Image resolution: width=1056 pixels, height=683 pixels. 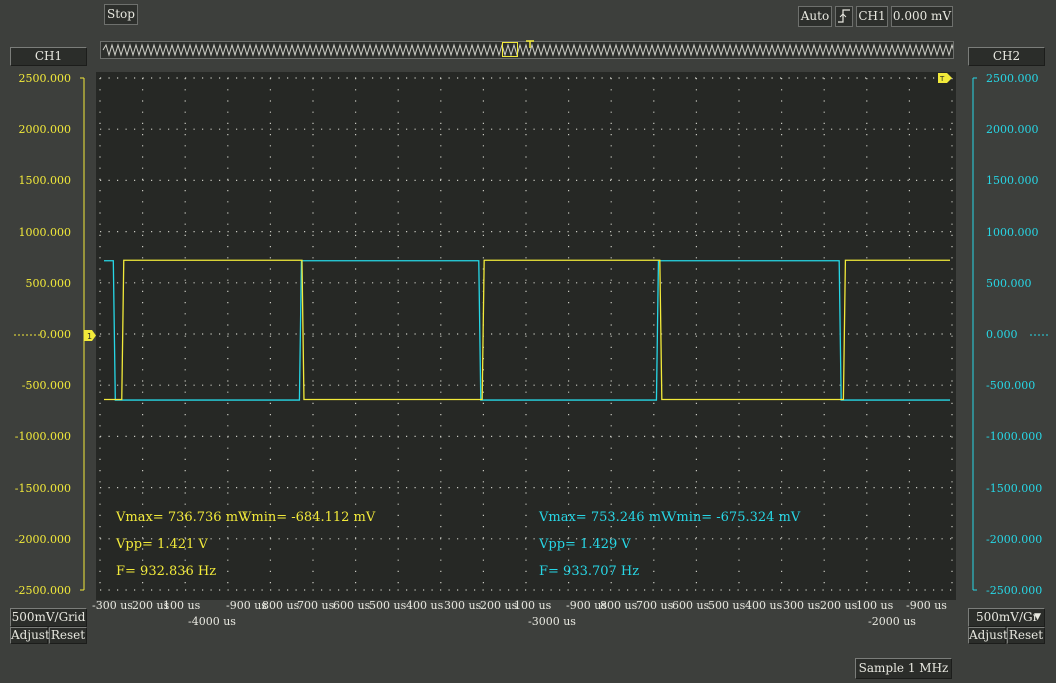 I want to click on ch1-axis-label: 0.000, so click(x=55, y=334).